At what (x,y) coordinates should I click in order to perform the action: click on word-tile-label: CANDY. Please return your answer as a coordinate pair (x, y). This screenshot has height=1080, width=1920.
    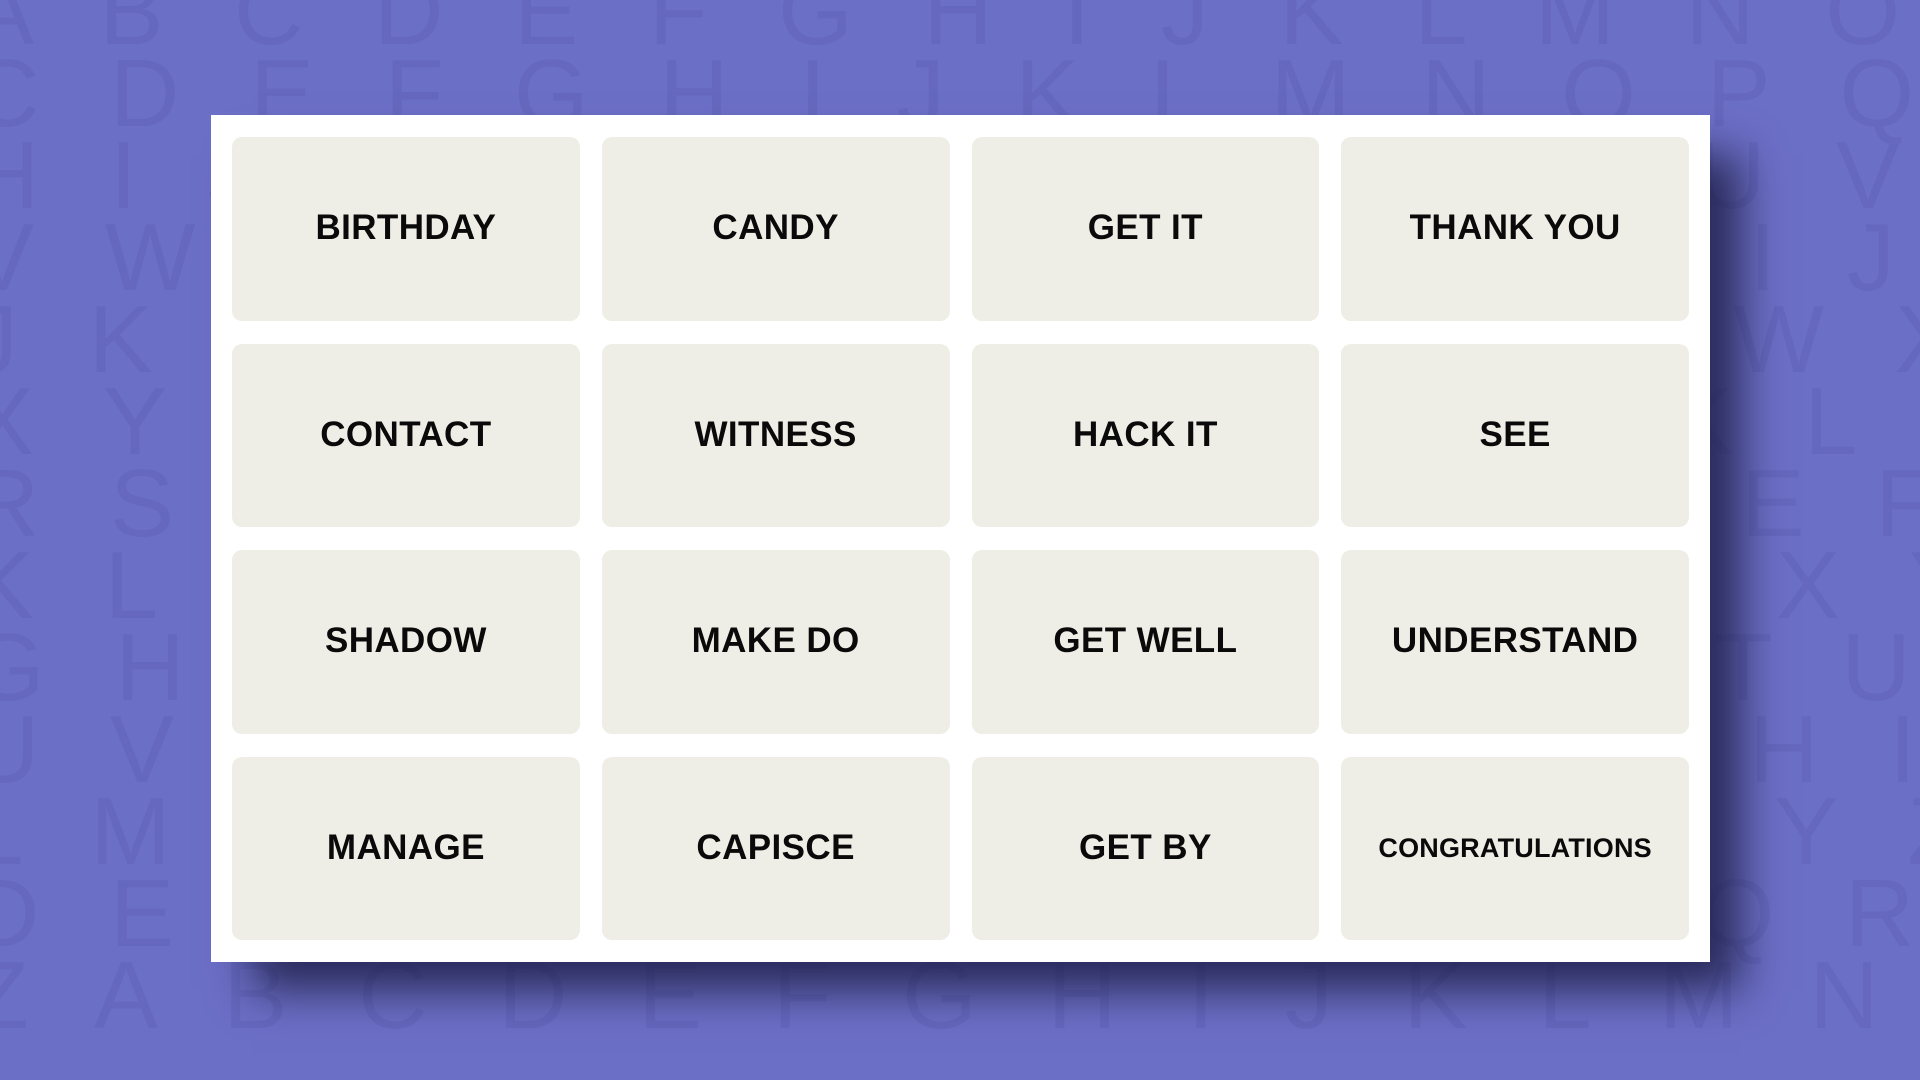
    Looking at the image, I should click on (775, 228).